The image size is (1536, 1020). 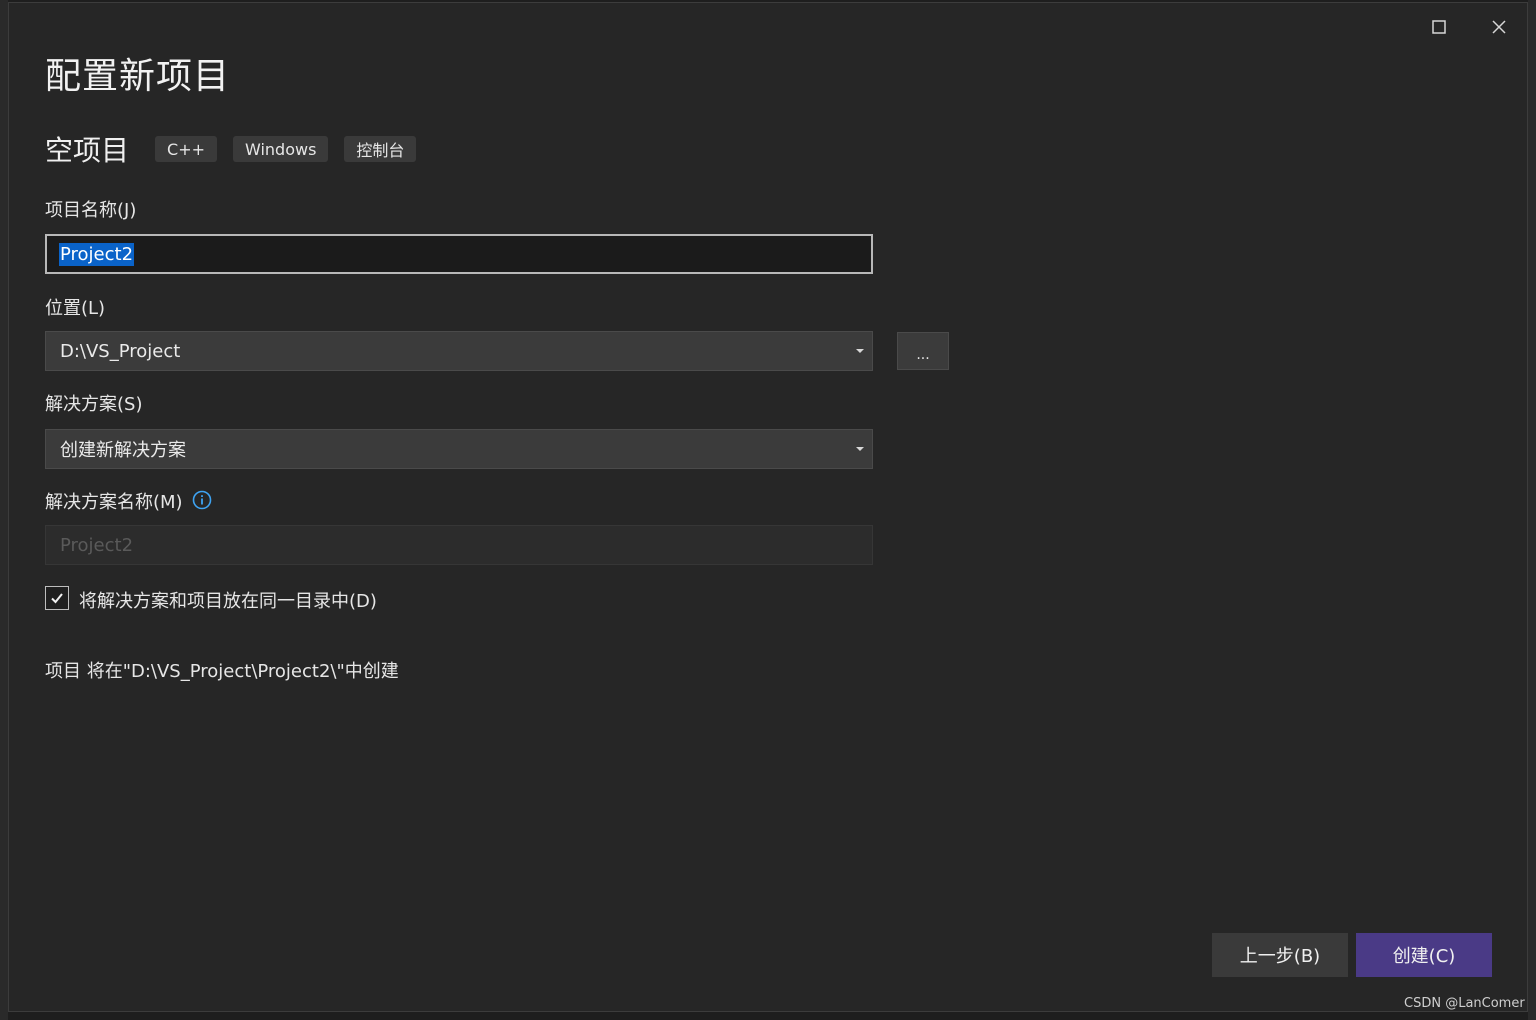 I want to click on background-ide-edge-right, so click(x=1532, y=510).